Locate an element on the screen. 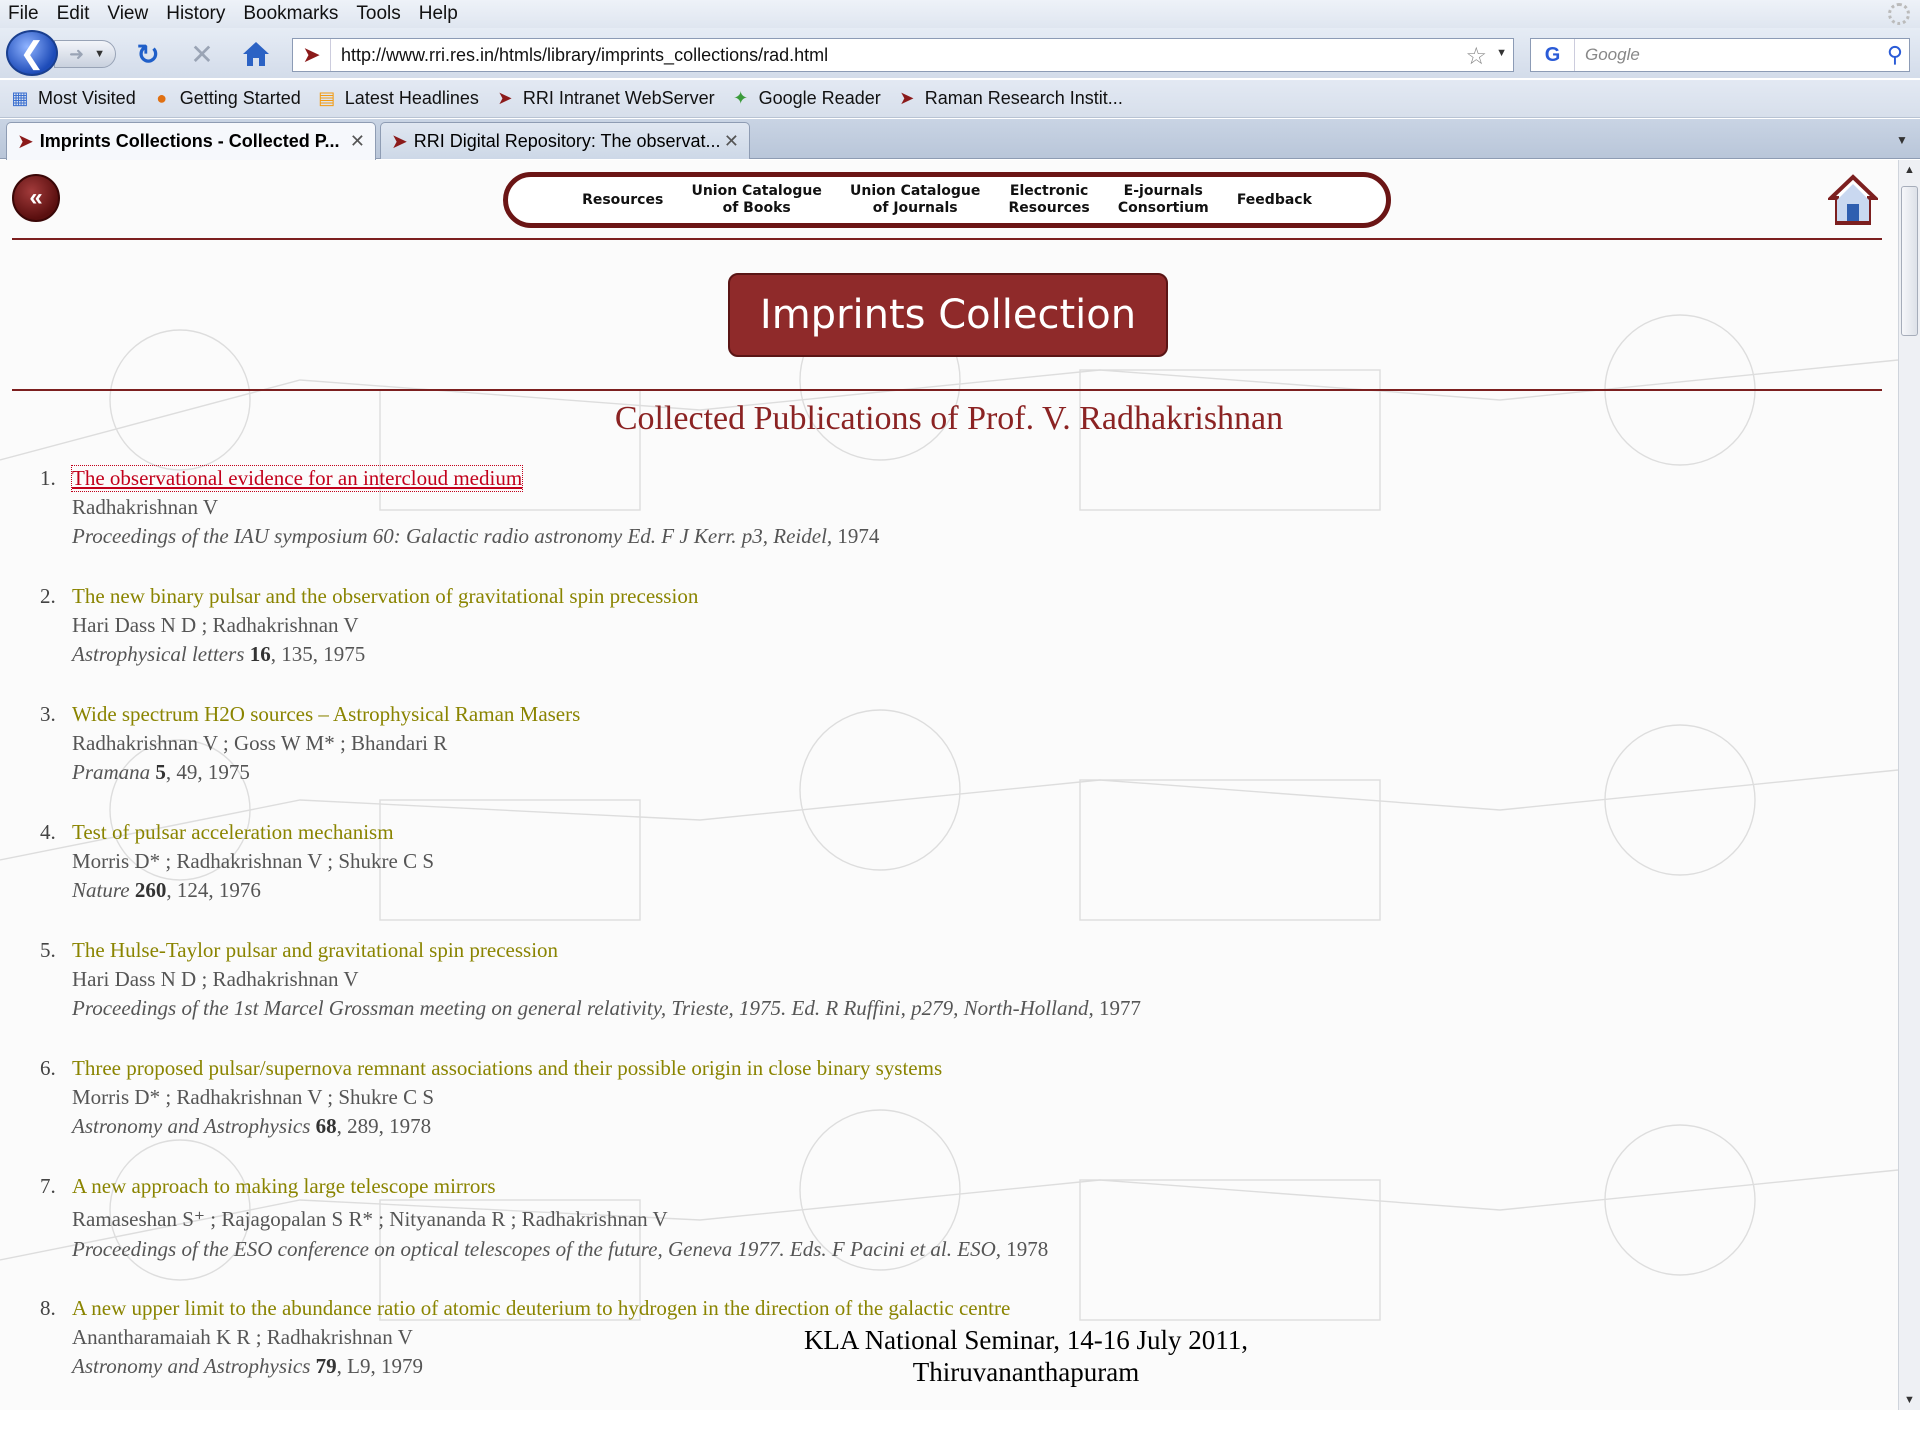 This screenshot has height=1440, width=1920. bookmark-getting-started: ● Getting Started is located at coordinates (225, 99).